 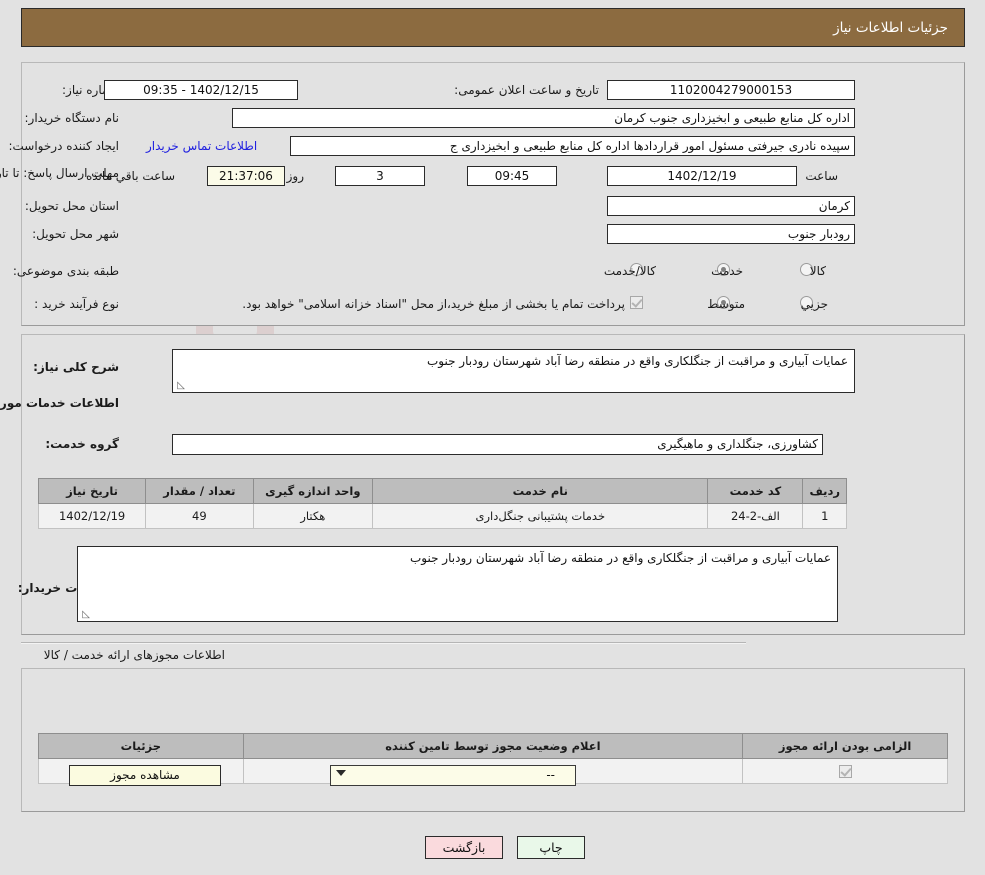 What do you see at coordinates (755, 491) in the screenshot?
I see `services-col-code: کد خدمت` at bounding box center [755, 491].